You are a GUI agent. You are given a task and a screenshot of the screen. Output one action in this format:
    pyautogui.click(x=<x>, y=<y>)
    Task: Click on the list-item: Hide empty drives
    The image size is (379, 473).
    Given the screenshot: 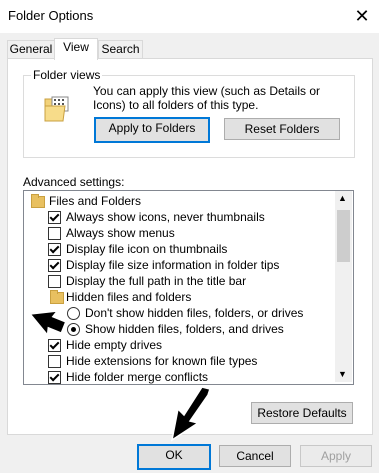 What is the action you would take?
    pyautogui.click(x=105, y=345)
    